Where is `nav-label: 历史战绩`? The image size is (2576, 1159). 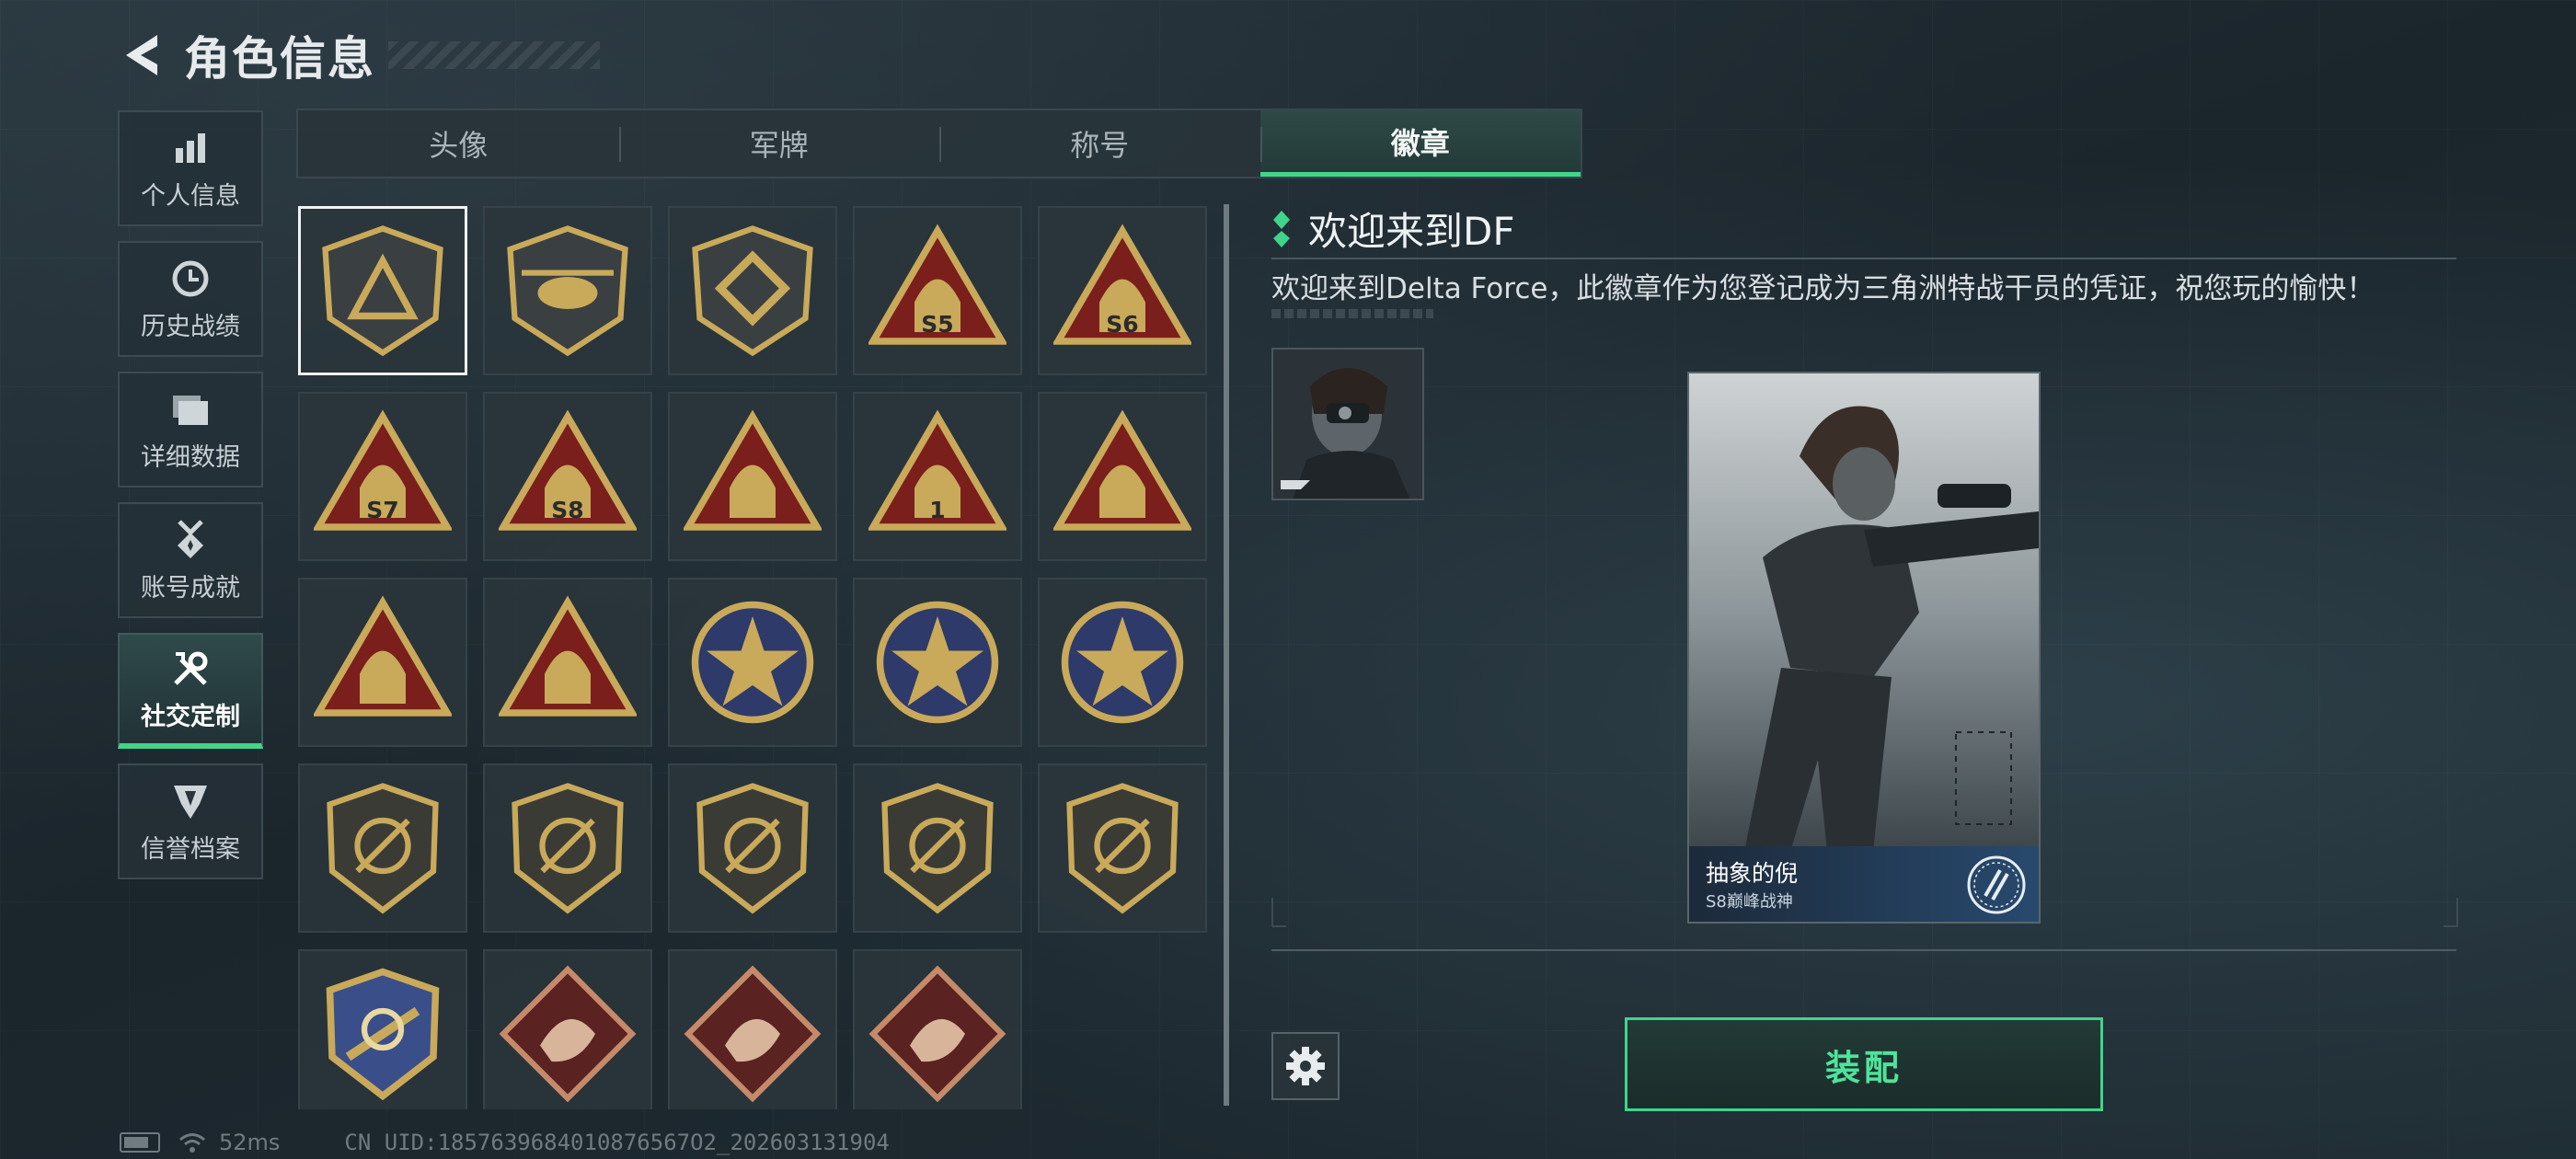
nav-label: 历史战绩 is located at coordinates (190, 326).